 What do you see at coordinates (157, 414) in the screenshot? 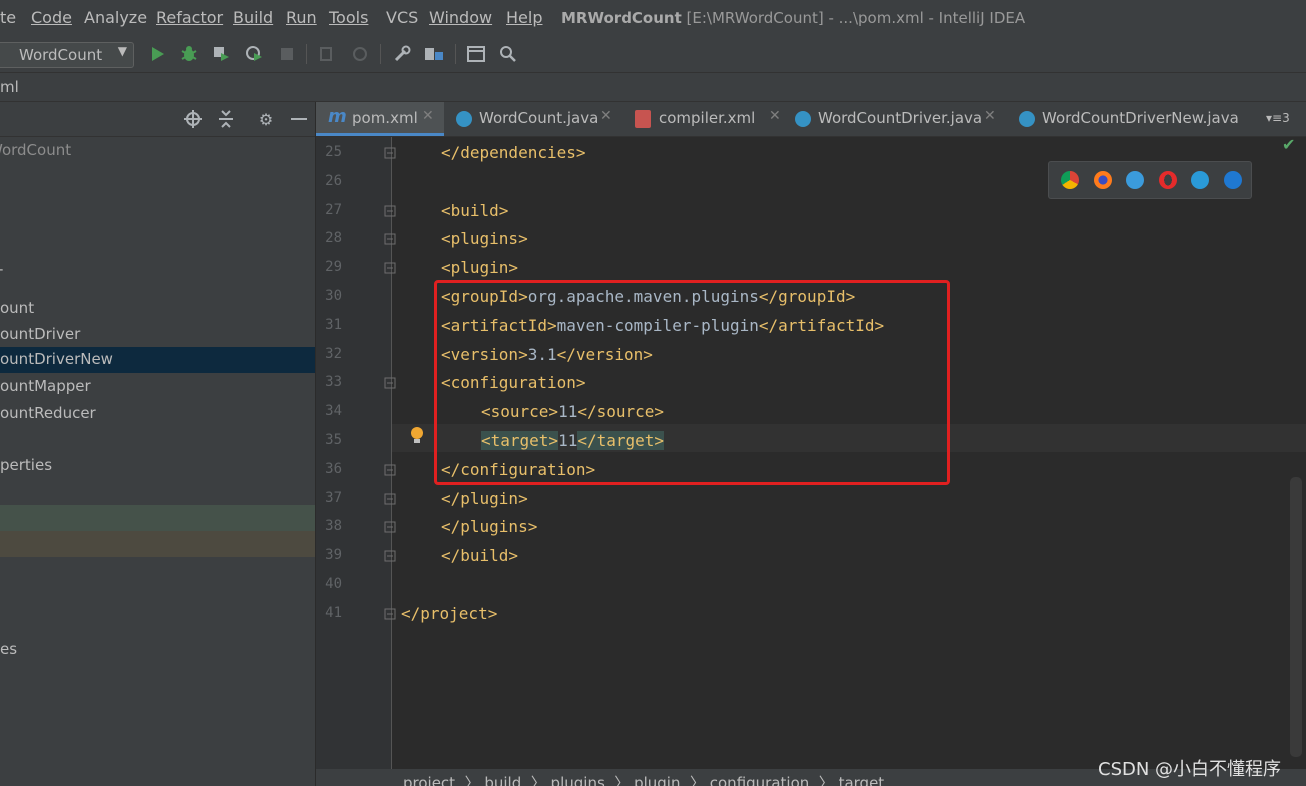
I see `tree-item-wordcountreducer: ountReducer` at bounding box center [157, 414].